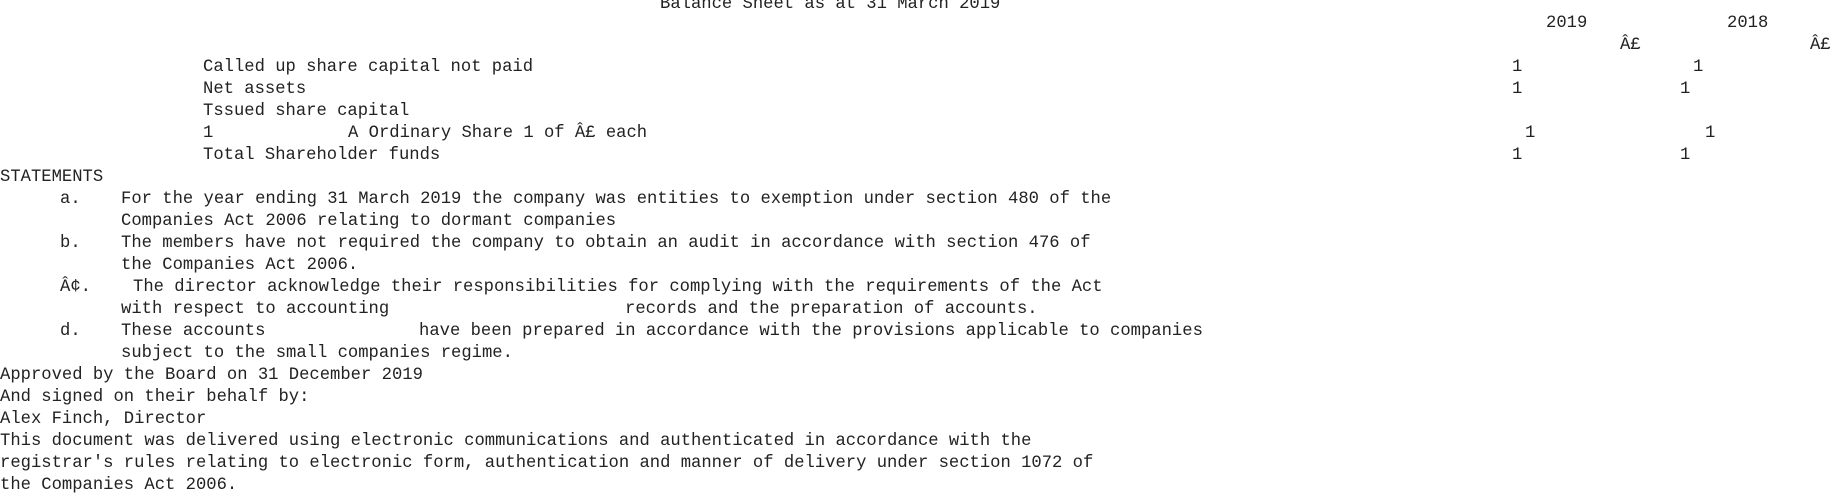  What do you see at coordinates (52, 177) in the screenshot?
I see `statements-heading: STATEMENTS` at bounding box center [52, 177].